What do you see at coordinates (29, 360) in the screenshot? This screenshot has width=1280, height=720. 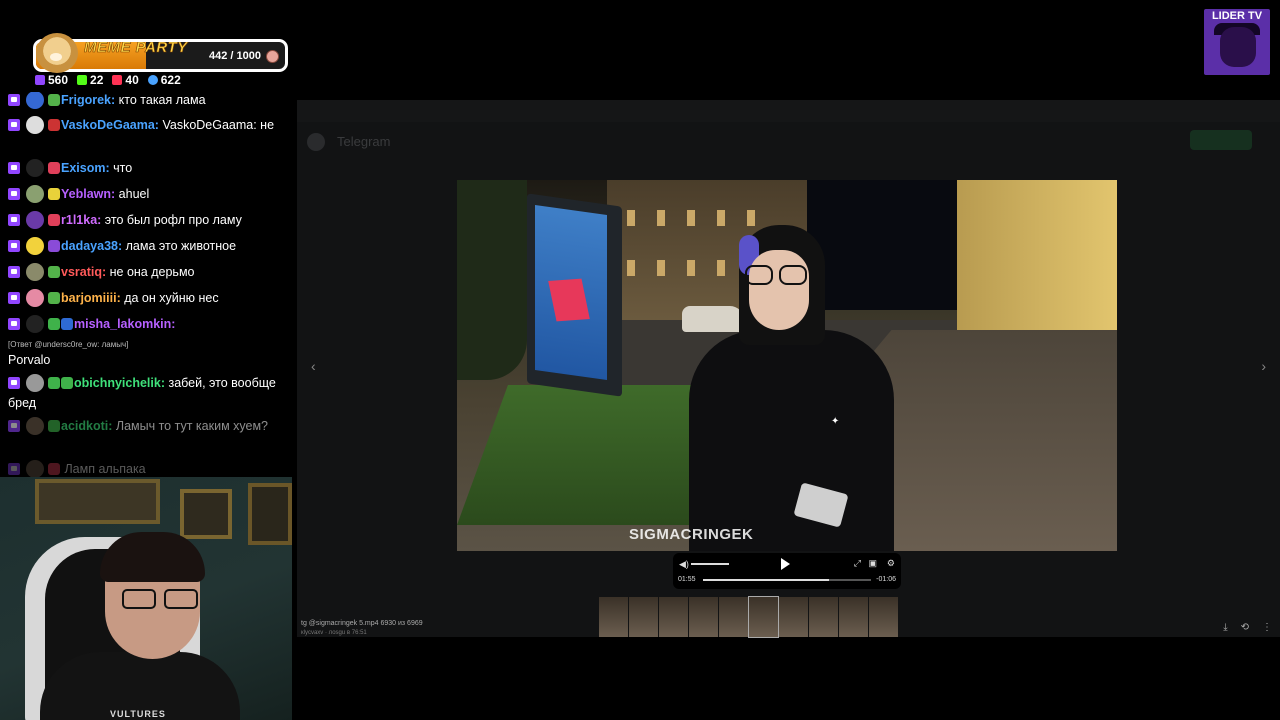 I see `chat-message: Porvalo` at bounding box center [29, 360].